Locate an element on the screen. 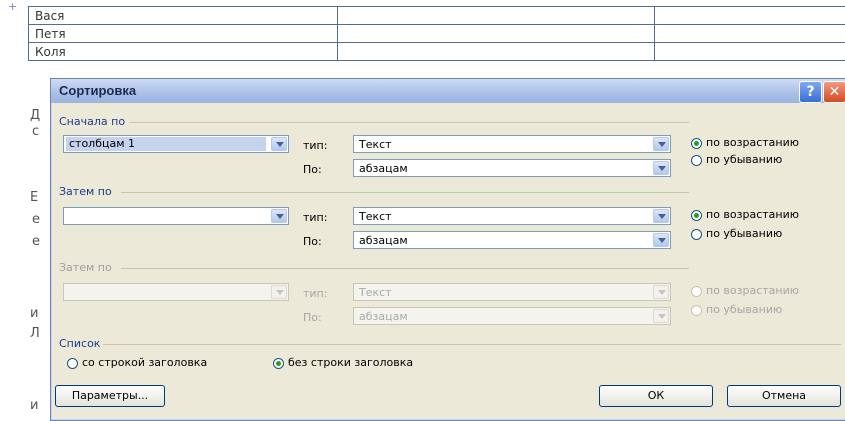  third-ascending-label: по возрастанию is located at coordinates (752, 290).